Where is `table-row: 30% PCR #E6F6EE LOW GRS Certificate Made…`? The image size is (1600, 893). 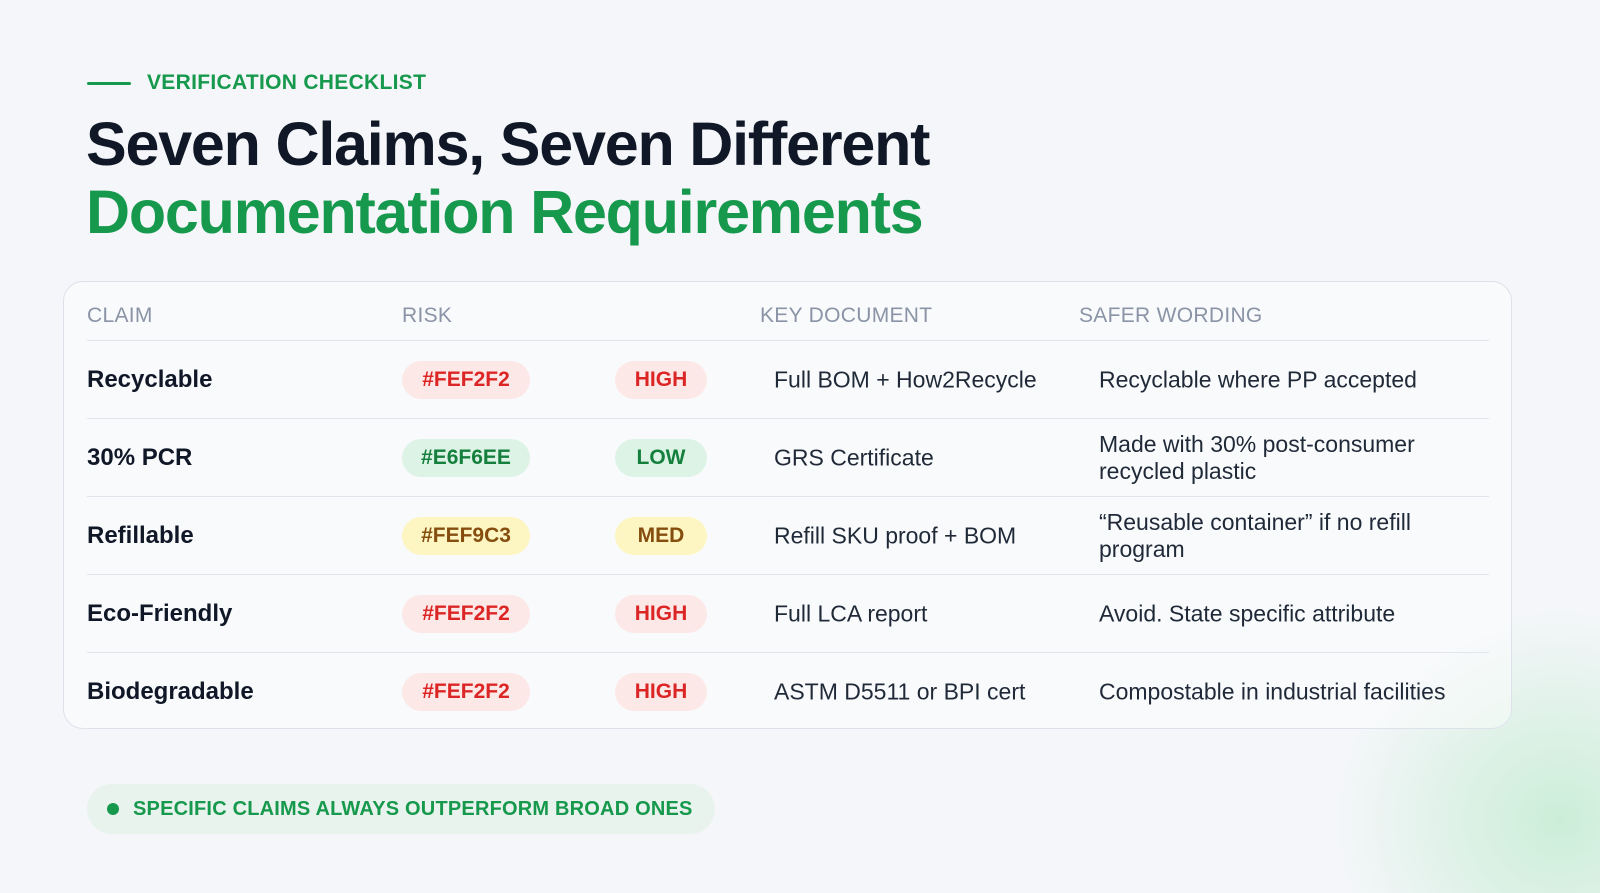 table-row: 30% PCR #E6F6EE LOW GRS Certificate Made… is located at coordinates (788, 458).